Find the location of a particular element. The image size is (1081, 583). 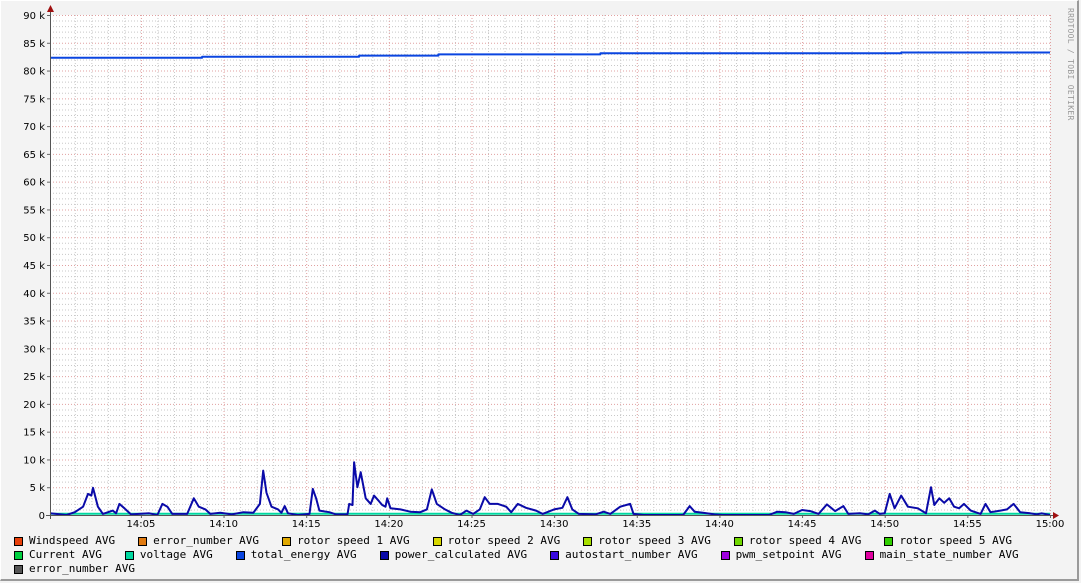

legend-label: rotor speed 1 AVG is located at coordinates (353, 540).